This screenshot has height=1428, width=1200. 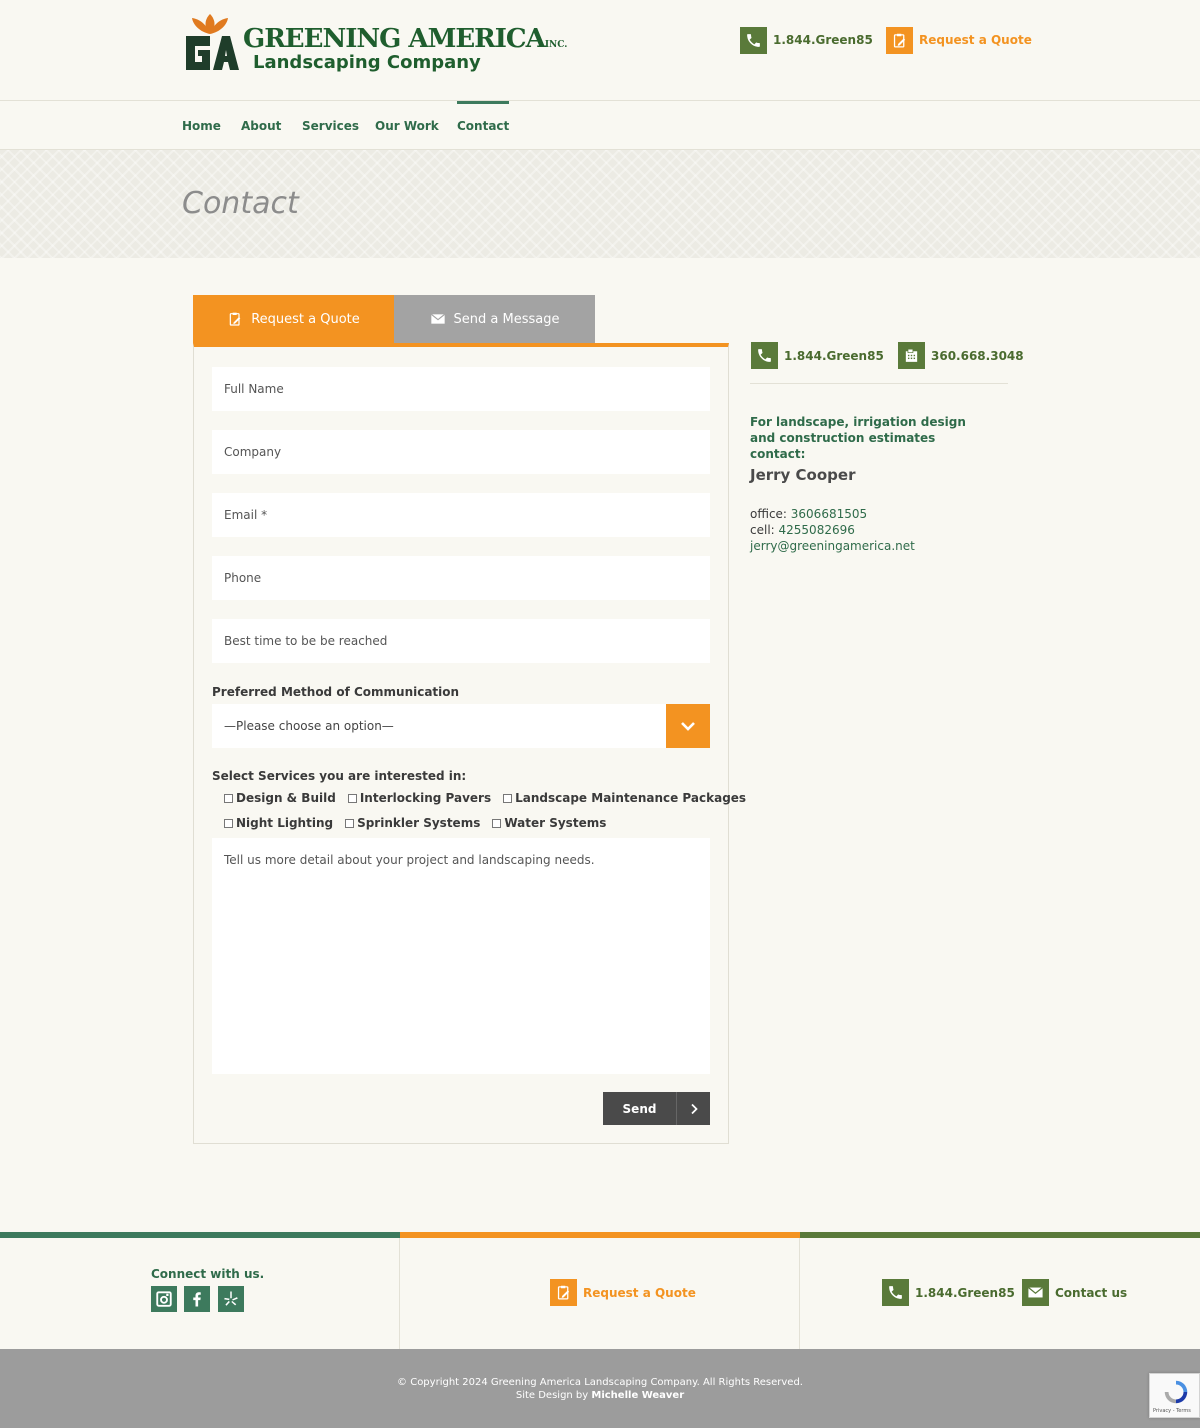 I want to click on instagram-icon, so click(x=164, y=1299).